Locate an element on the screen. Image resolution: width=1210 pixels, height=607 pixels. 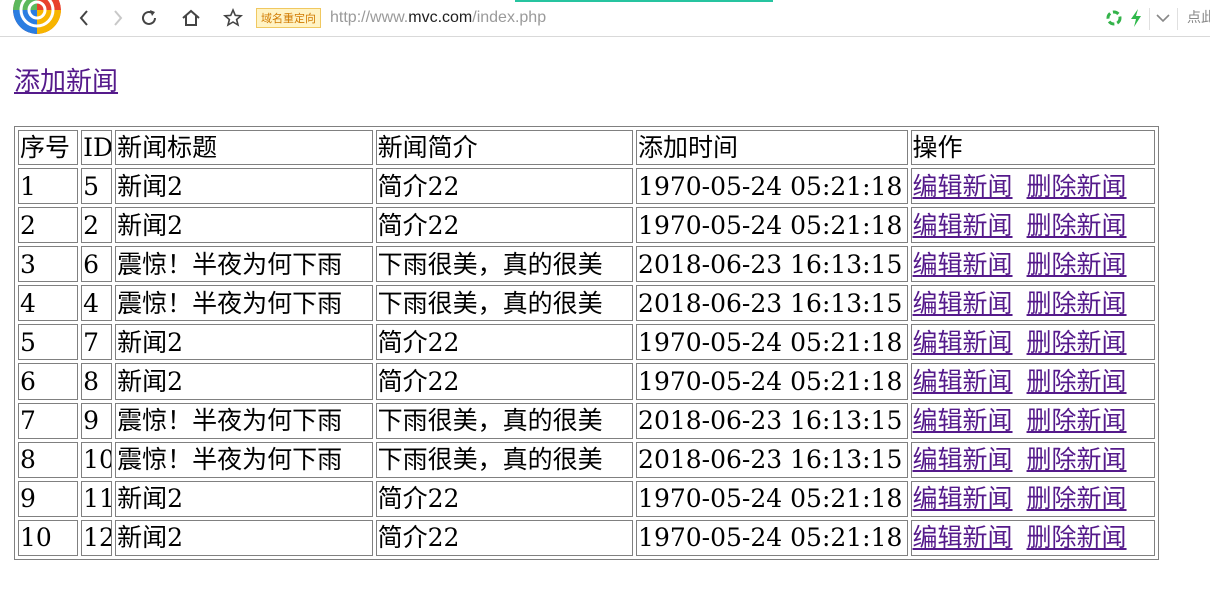
cell-id: 5 is located at coordinates (97, 186).